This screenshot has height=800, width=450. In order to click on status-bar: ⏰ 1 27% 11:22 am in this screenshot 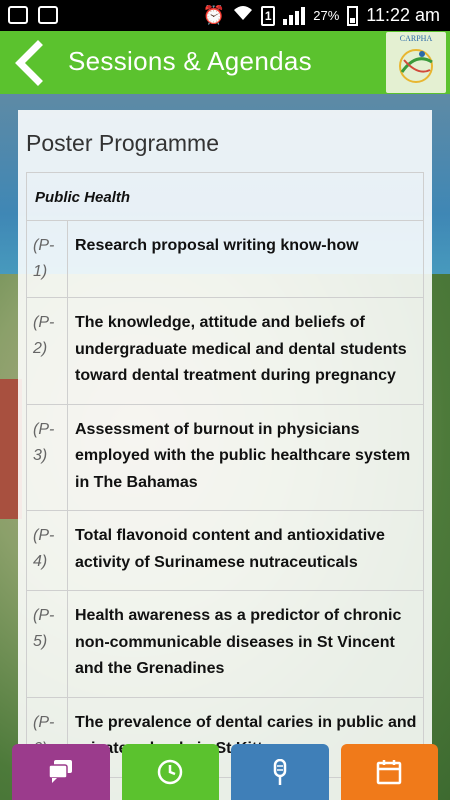, I will do `click(225, 15)`.